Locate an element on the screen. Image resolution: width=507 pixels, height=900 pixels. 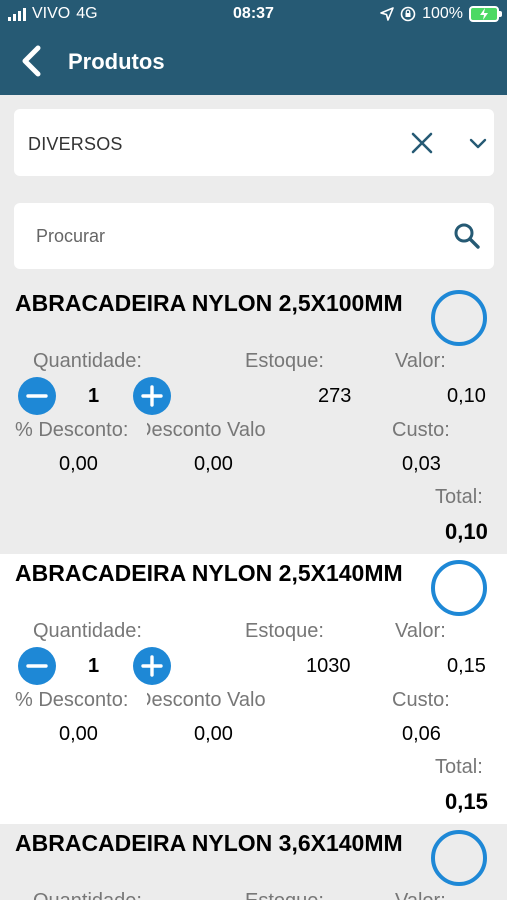
total-value: 0,10 is located at coordinates (466, 531).